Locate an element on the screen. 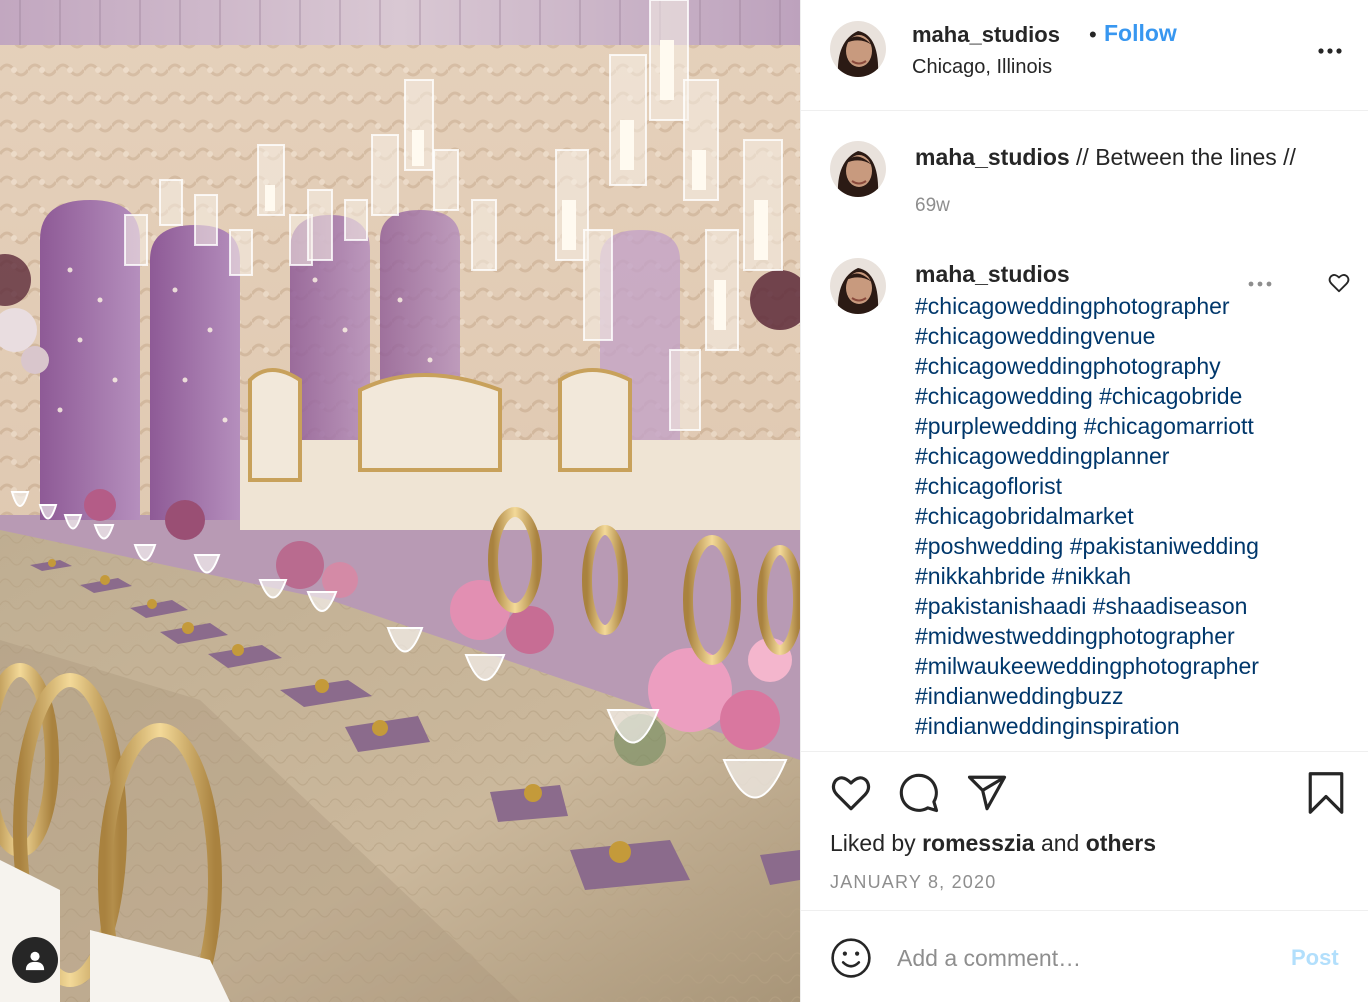  hashtag-link: #indianweddinginspiration is located at coordinates (1125, 726).